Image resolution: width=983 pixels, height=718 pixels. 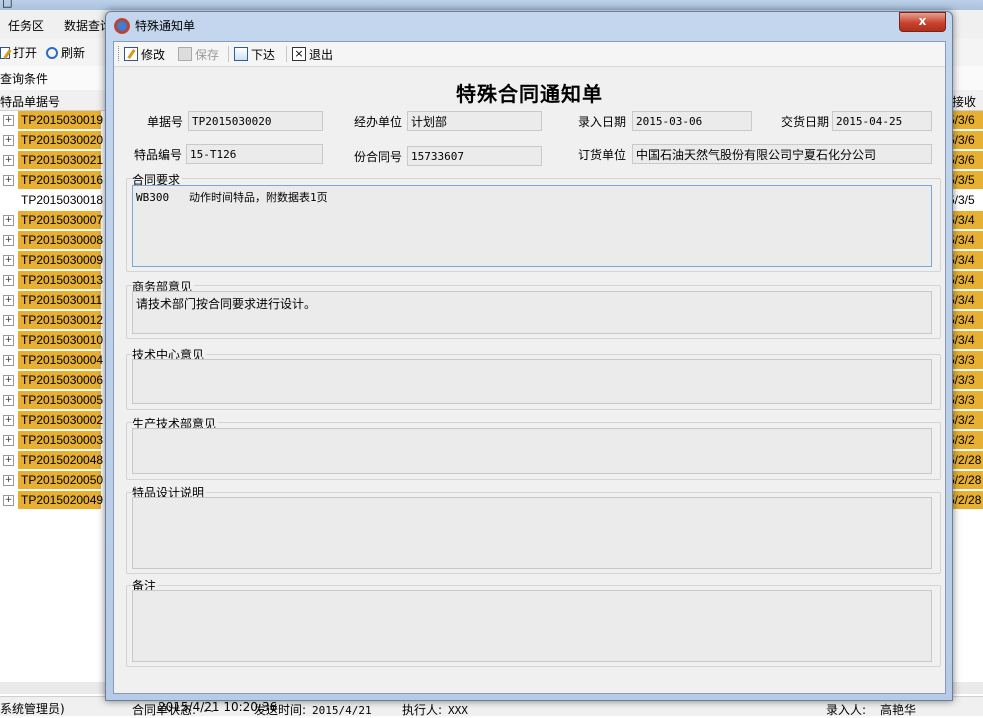 I want to click on dialog-titlebar: 特殊通知单, so click(x=154, y=25).